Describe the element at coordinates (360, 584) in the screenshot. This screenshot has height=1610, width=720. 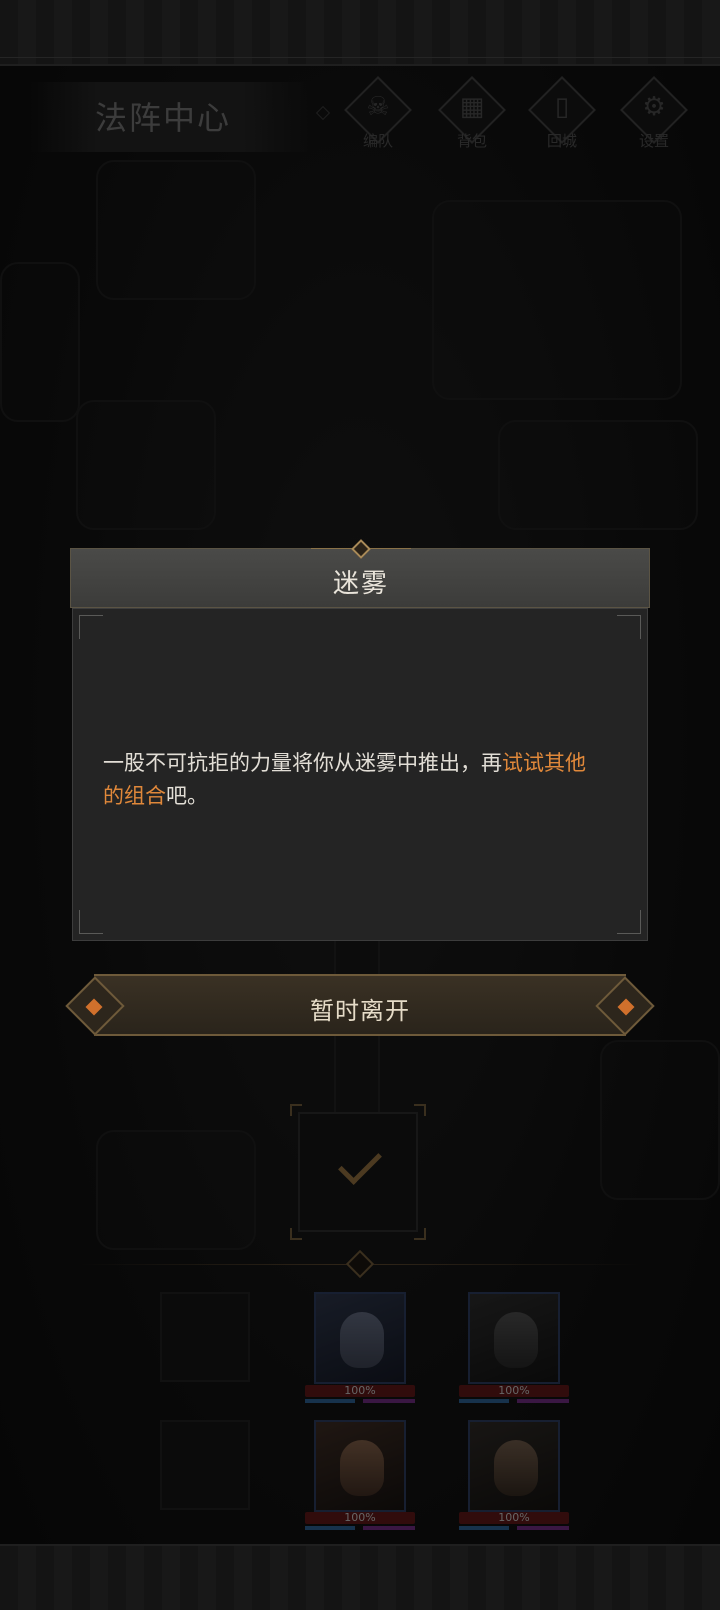
I see `dialog-title: 迷雾` at that location.